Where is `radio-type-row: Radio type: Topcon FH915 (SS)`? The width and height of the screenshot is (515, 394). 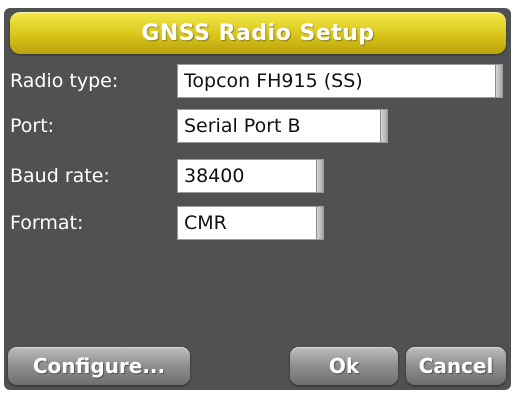
radio-type-row: Radio type: Topcon FH915 (SS) is located at coordinates (257, 82).